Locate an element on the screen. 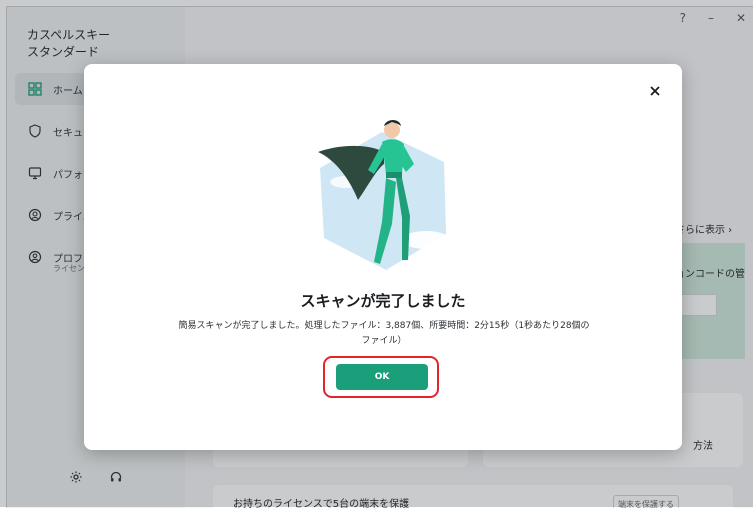 This screenshot has height=508, width=753. superhero-illustration is located at coordinates (384, 195).